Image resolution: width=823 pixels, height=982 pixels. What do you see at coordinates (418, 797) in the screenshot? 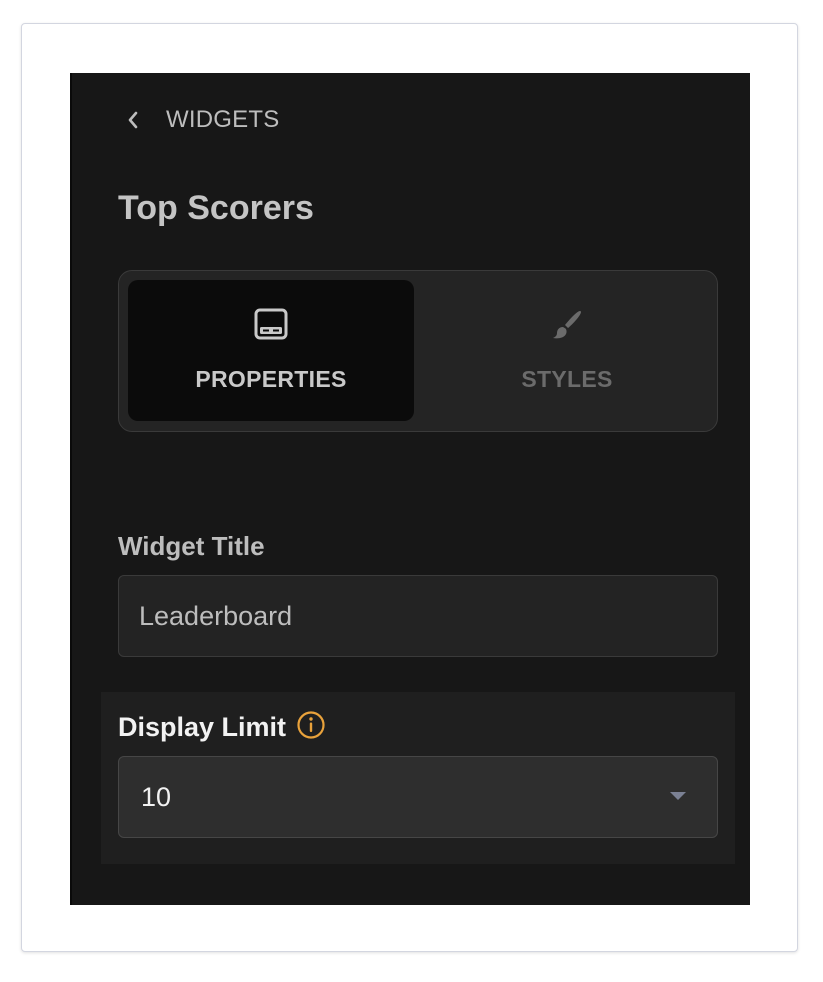
I see `display-limit-select: 10` at bounding box center [418, 797].